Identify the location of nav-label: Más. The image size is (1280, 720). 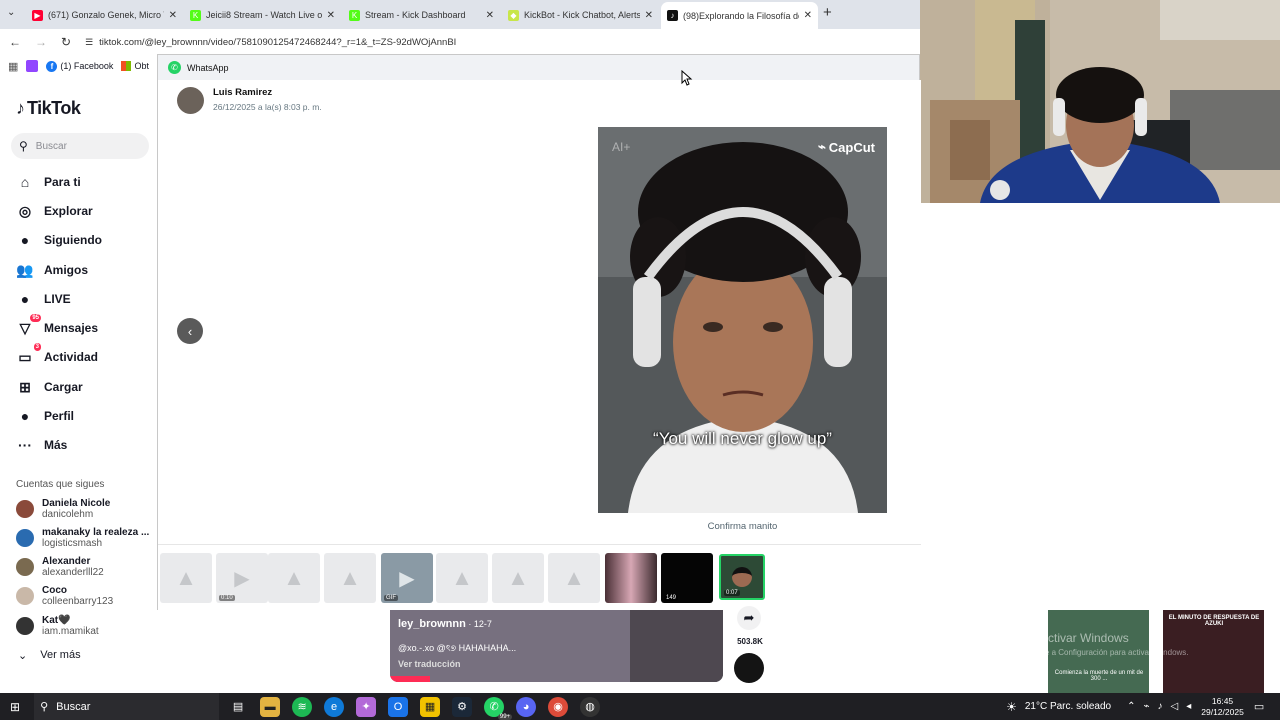
(56, 445).